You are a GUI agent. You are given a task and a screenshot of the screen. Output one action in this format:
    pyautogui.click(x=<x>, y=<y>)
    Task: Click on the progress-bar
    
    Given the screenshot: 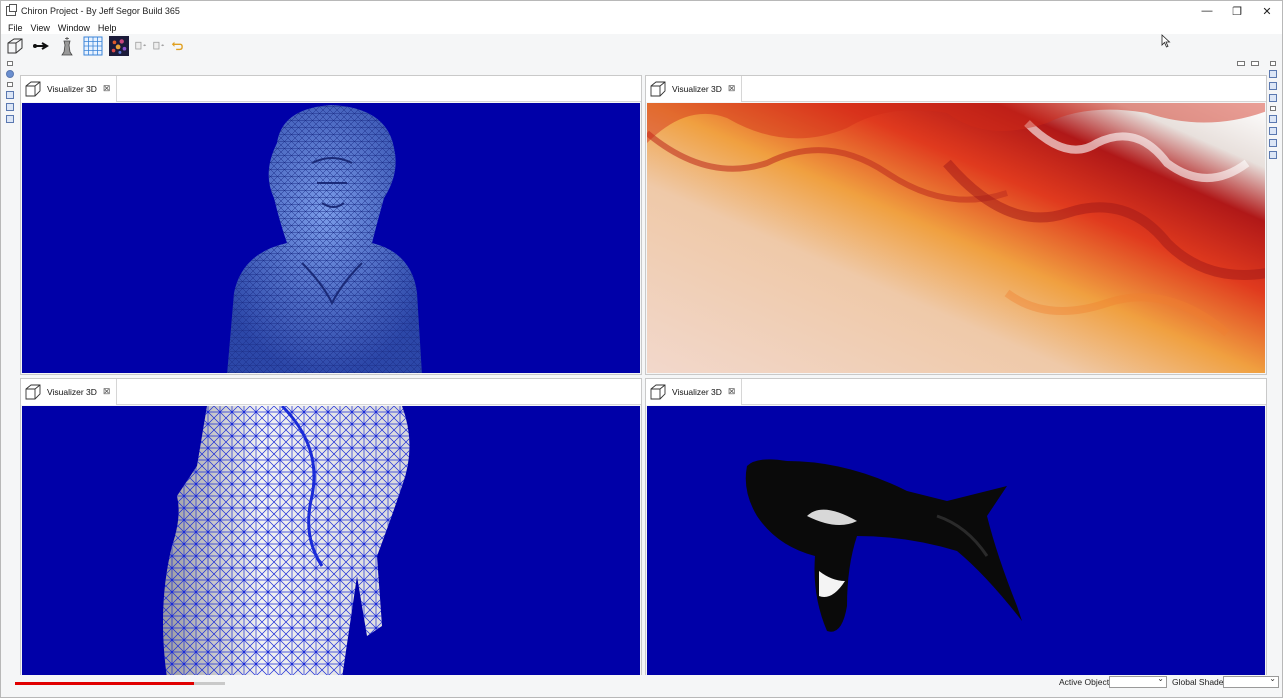 What is the action you would take?
    pyautogui.click(x=120, y=683)
    